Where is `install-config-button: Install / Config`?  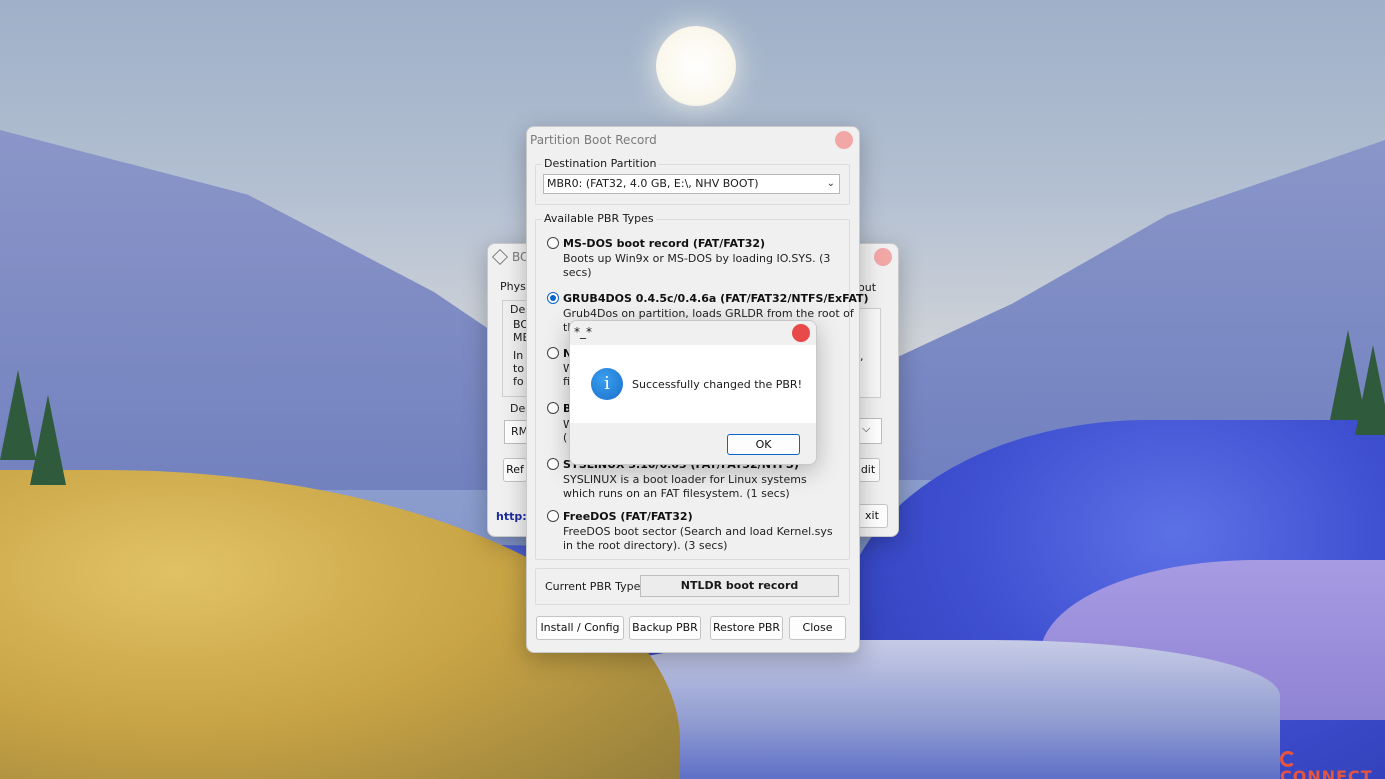 install-config-button: Install / Config is located at coordinates (580, 628).